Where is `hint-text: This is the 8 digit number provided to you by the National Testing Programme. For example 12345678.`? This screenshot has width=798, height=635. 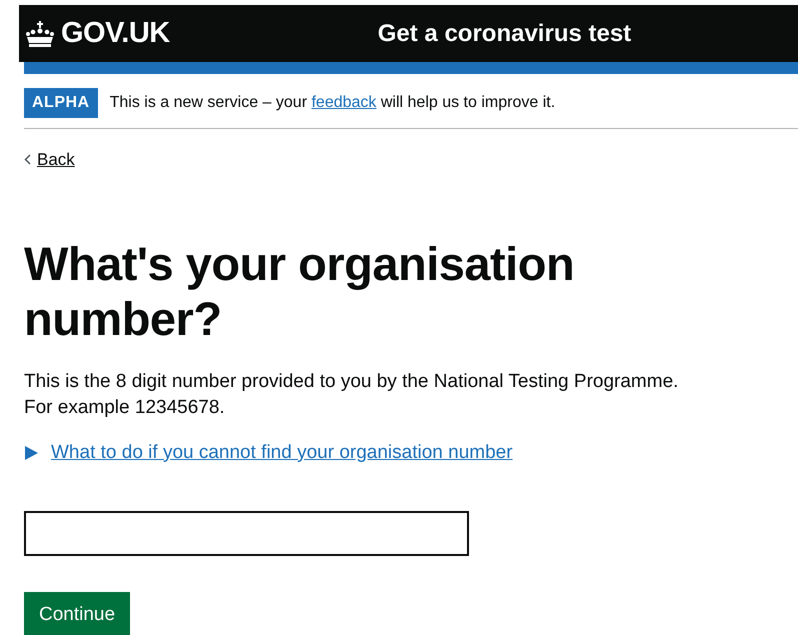
hint-text: This is the 8 digit number provided to you by the National Testing Programme. For example 12345678. is located at coordinates (352, 395).